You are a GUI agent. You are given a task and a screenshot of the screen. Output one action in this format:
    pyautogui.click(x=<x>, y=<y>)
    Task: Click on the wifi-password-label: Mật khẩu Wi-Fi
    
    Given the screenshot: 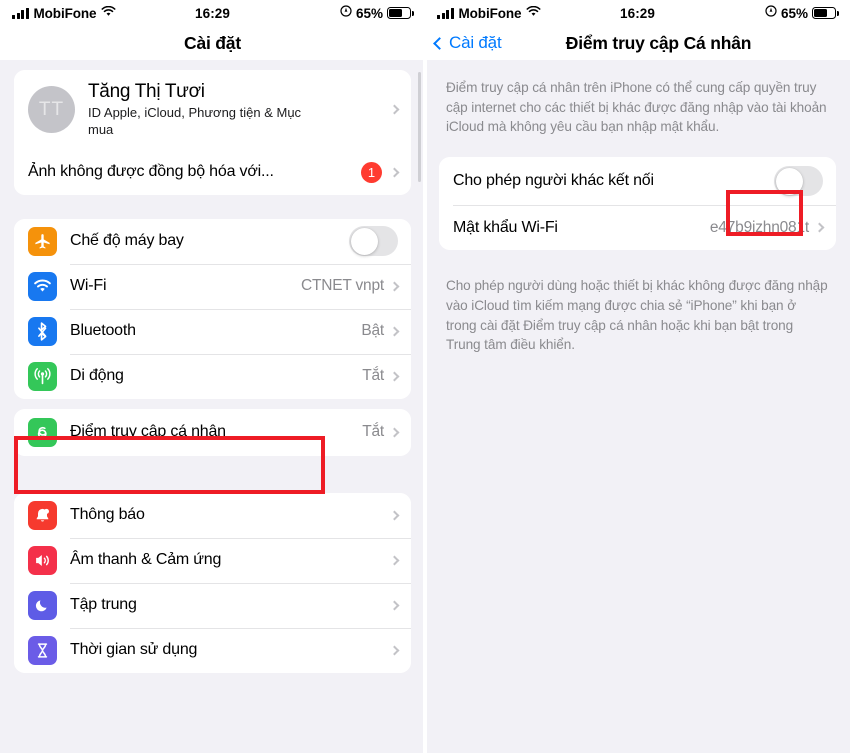 What is the action you would take?
    pyautogui.click(x=505, y=227)
    